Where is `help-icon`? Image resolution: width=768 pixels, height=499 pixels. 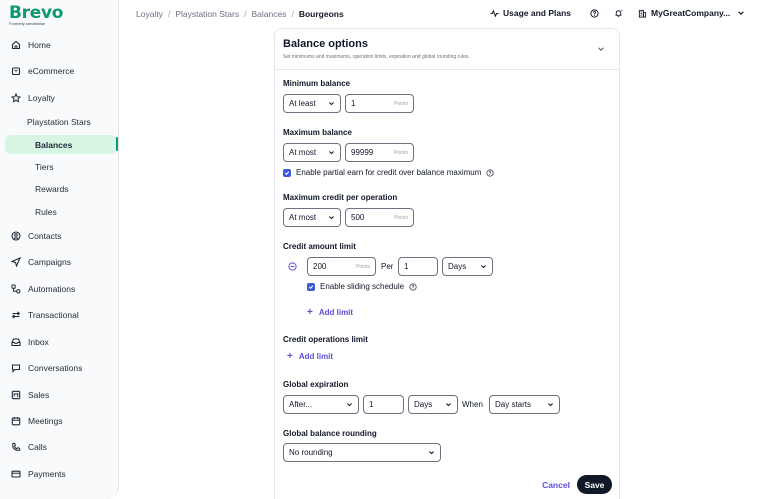
help-icon is located at coordinates (594, 13).